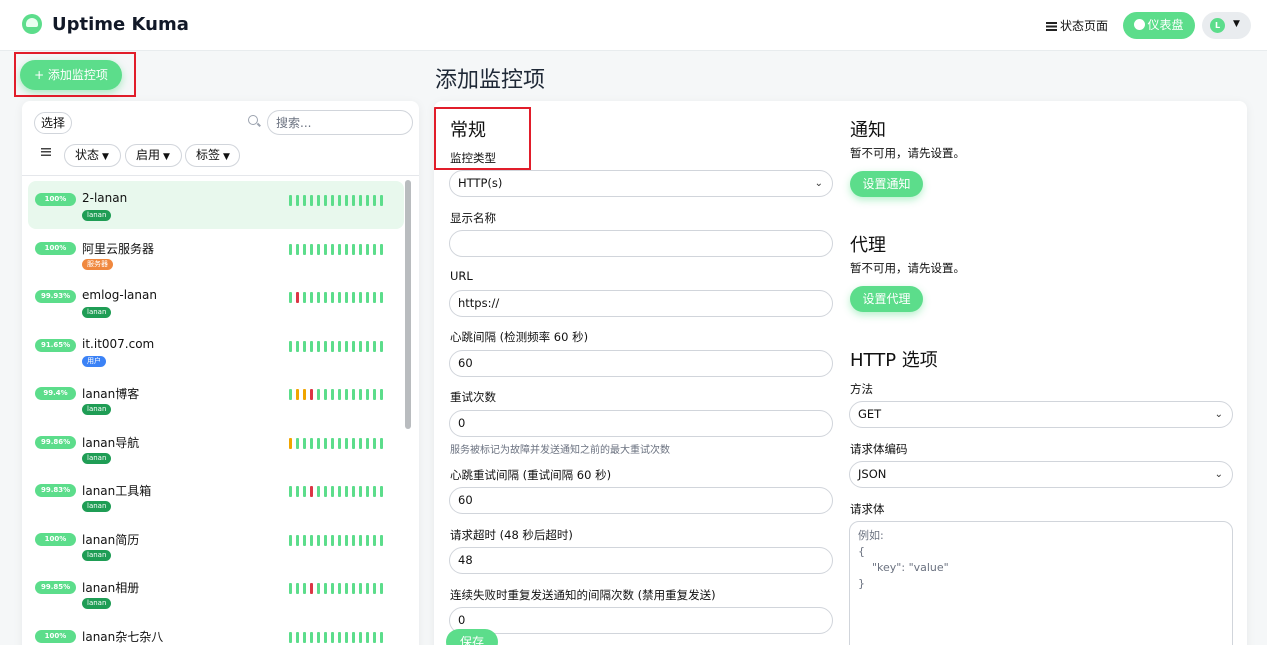  What do you see at coordinates (1218, 414) in the screenshot?
I see `chevron-down-icon: ⌄` at bounding box center [1218, 414].